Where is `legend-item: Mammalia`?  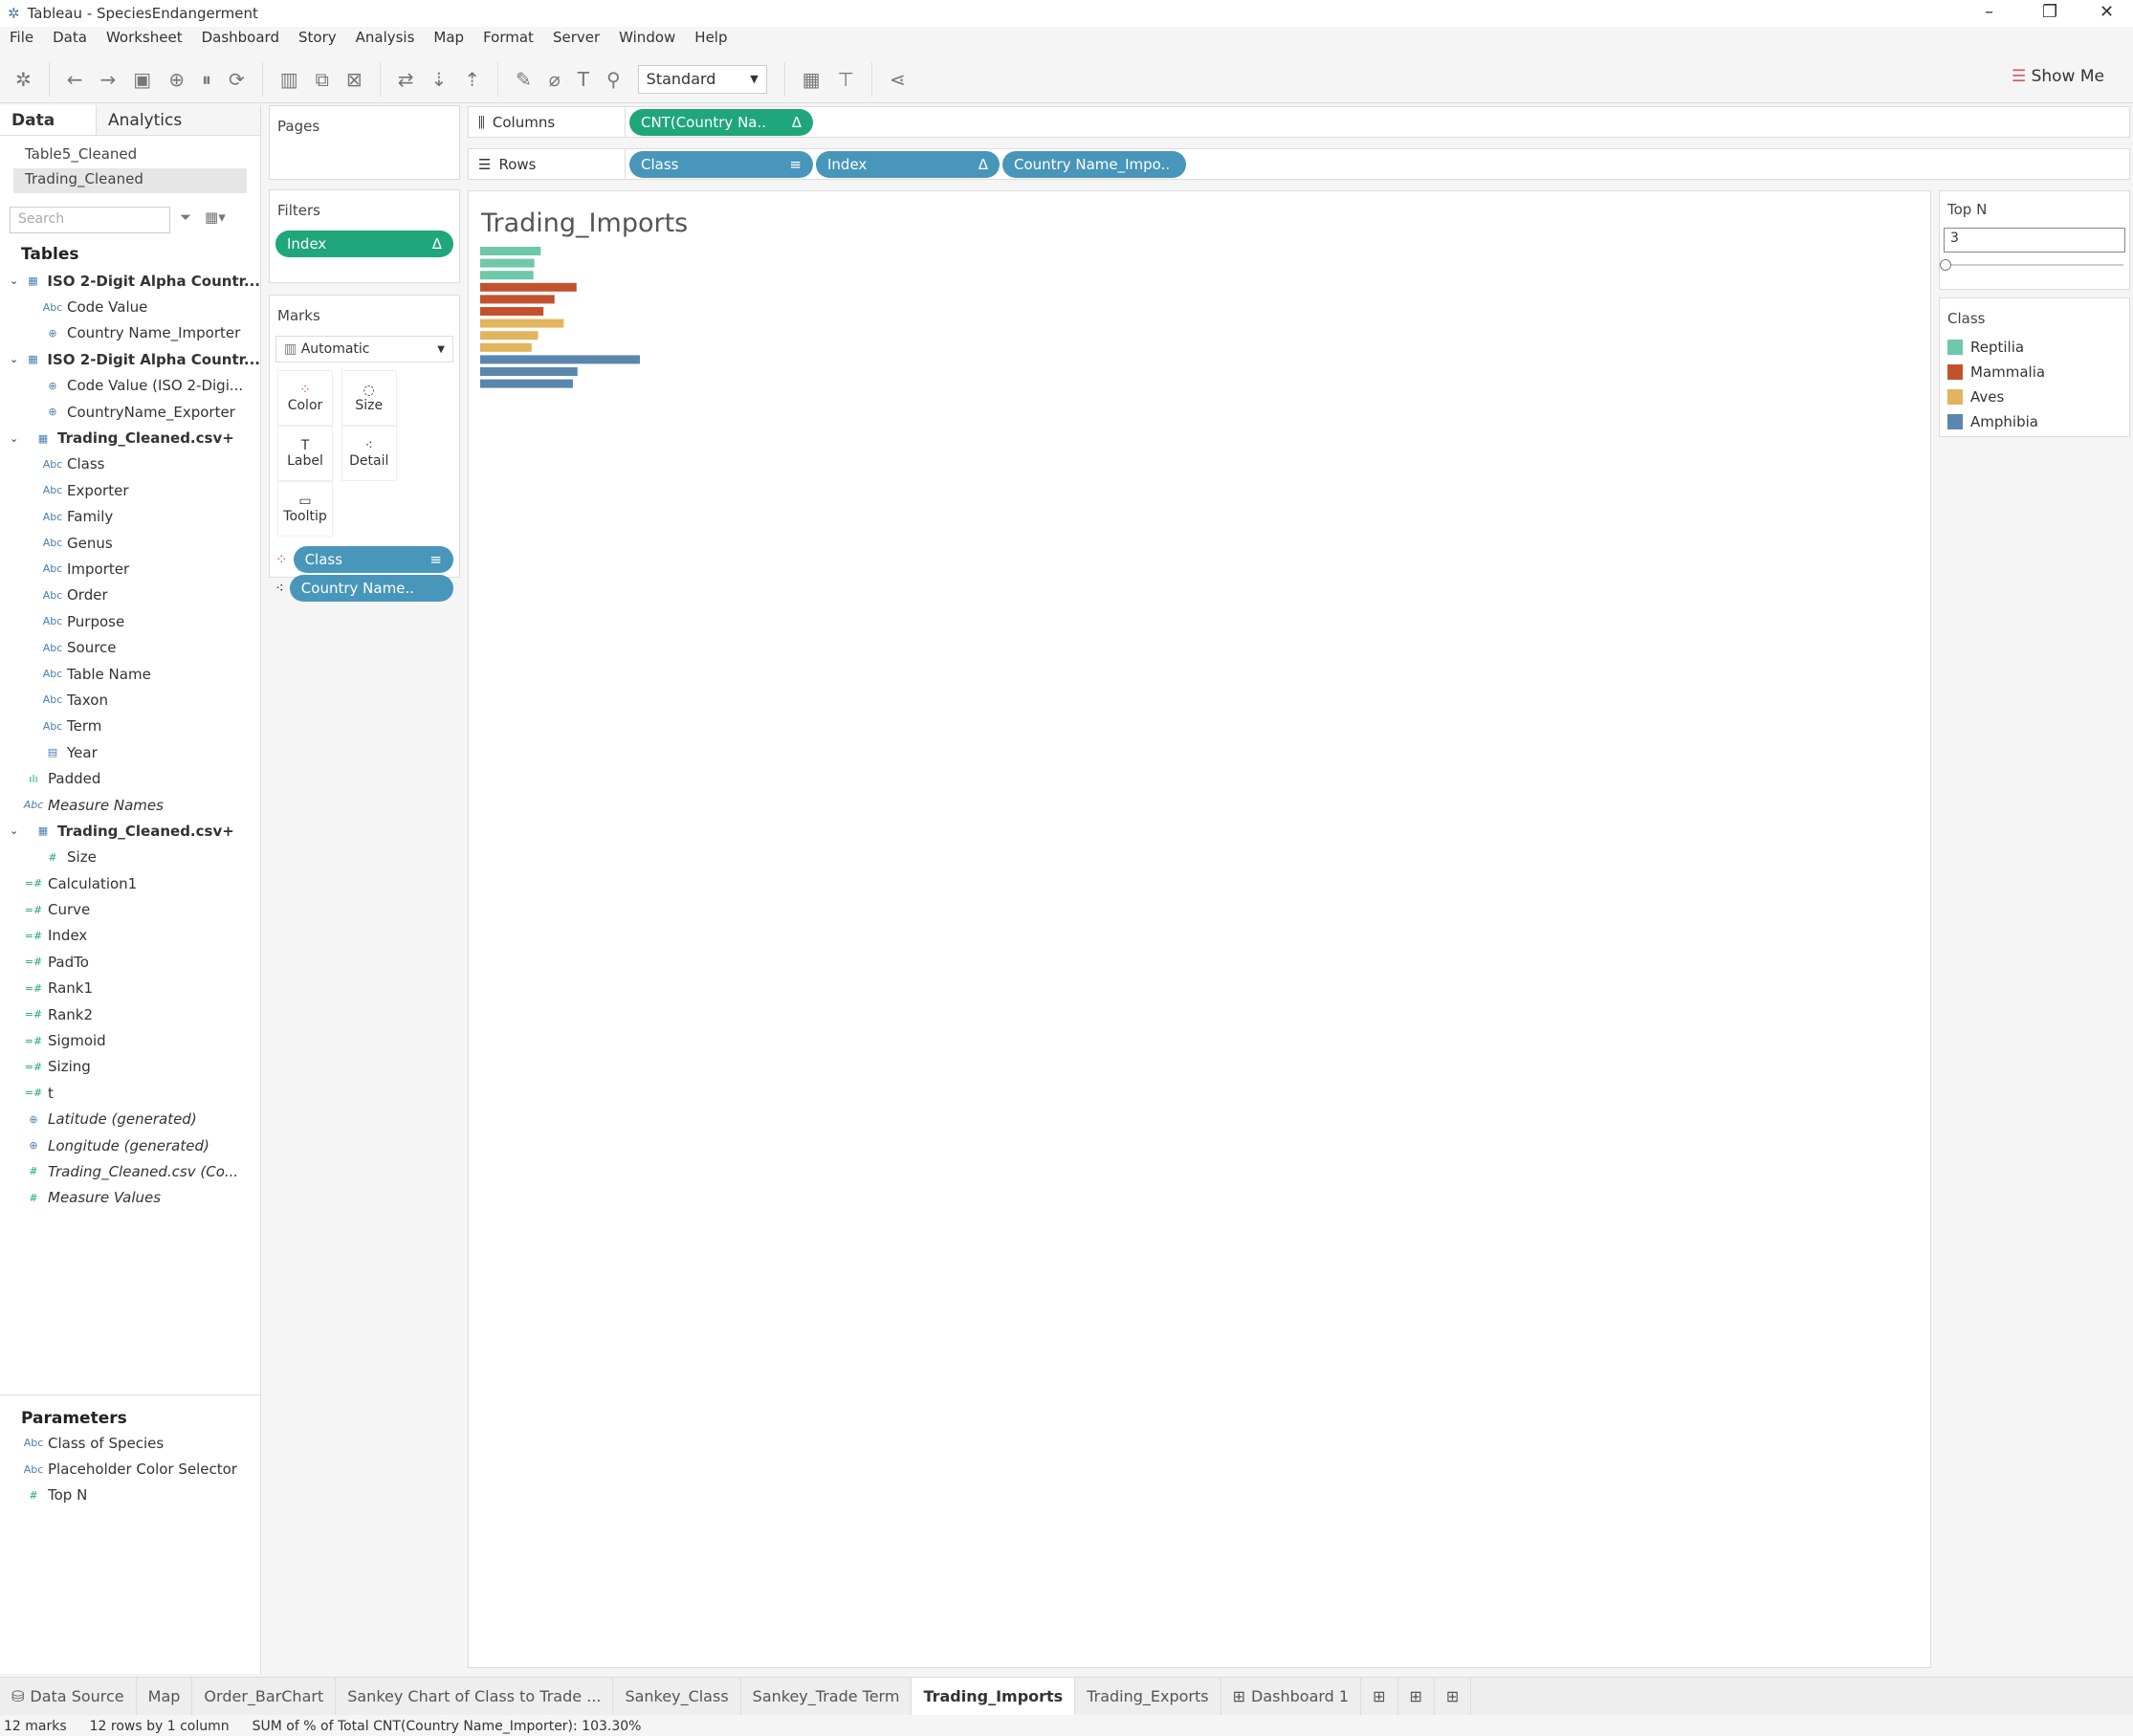 legend-item: Mammalia is located at coordinates (2035, 372).